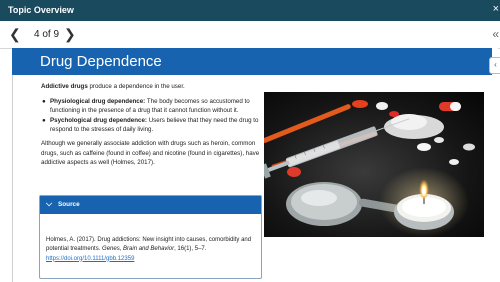  Describe the element at coordinates (250, 10) in the screenshot. I see `topic-overview-titlebar: Topic Overview ×` at that location.